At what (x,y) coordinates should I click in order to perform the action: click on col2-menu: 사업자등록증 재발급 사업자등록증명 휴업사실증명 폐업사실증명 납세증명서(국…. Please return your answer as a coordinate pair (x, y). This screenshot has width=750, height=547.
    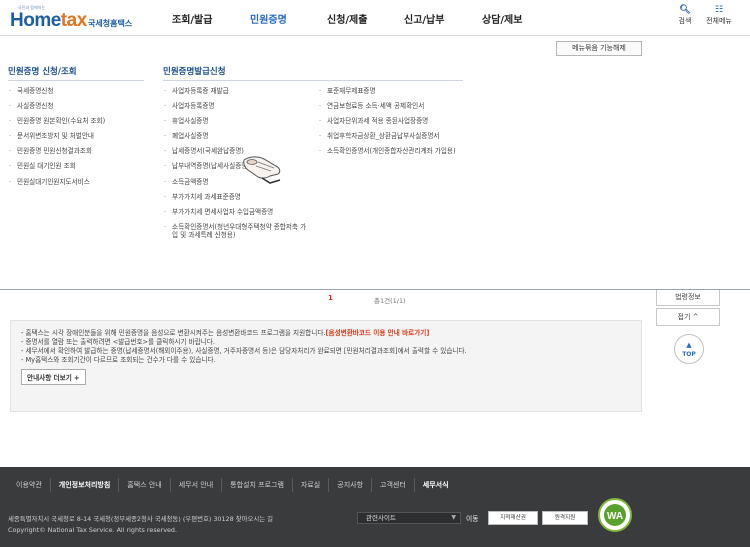
    Looking at the image, I should click on (238, 166).